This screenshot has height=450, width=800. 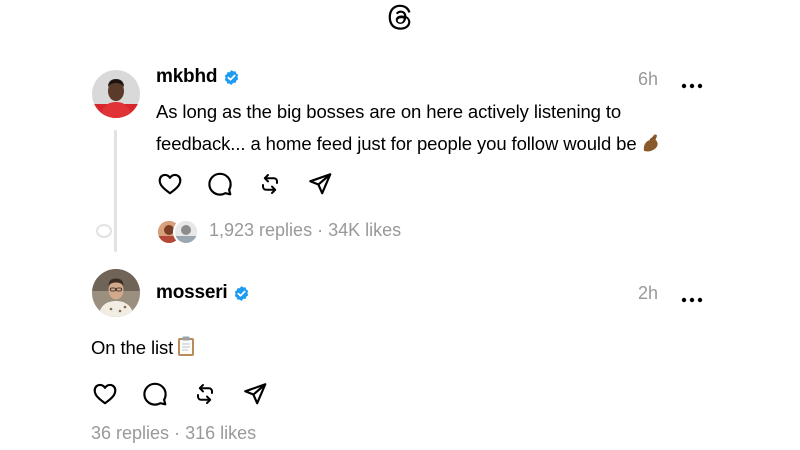 I want to click on post-username: mkbhd, so click(x=198, y=77).